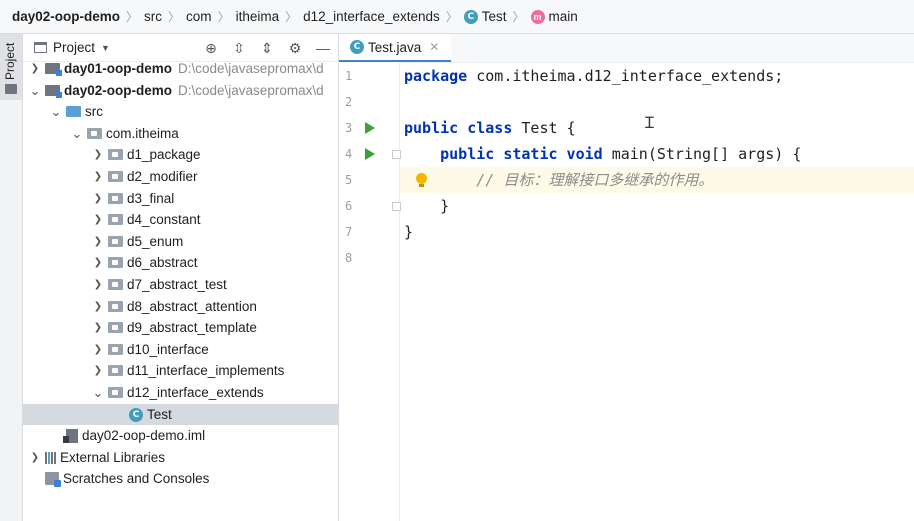 The width and height of the screenshot is (914, 521). What do you see at coordinates (180, 284) in the screenshot?
I see `tree-item: ❯ d7_abstract_test` at bounding box center [180, 284].